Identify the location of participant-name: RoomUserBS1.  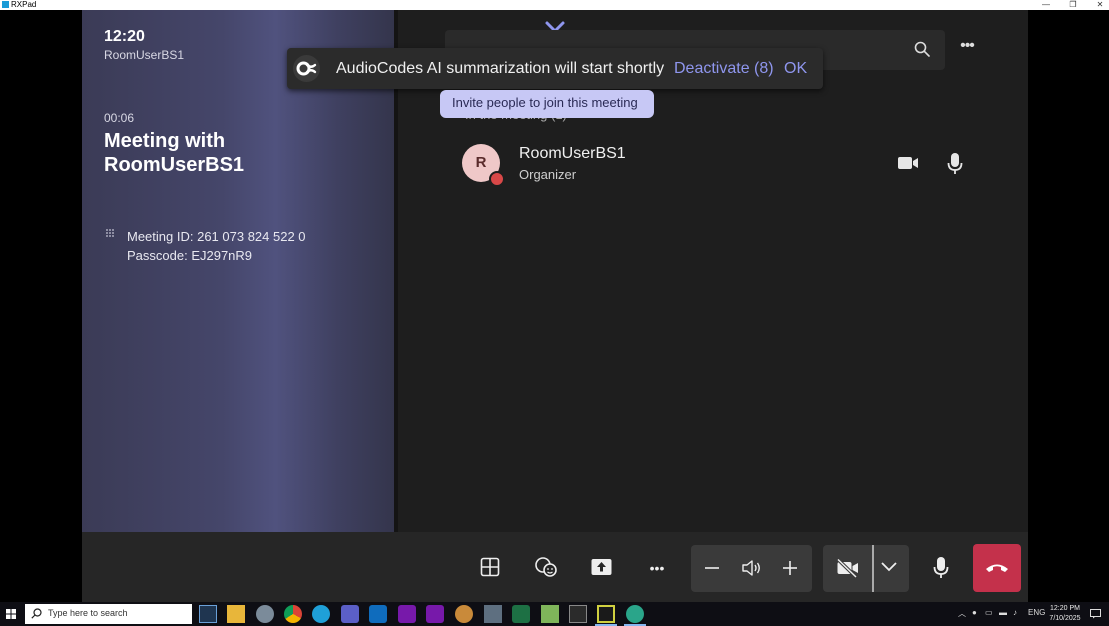
(572, 153).